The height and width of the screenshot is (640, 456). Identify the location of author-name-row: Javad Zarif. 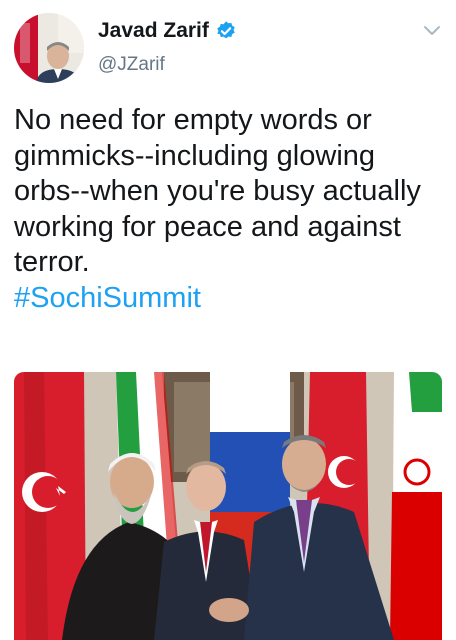
(167, 31).